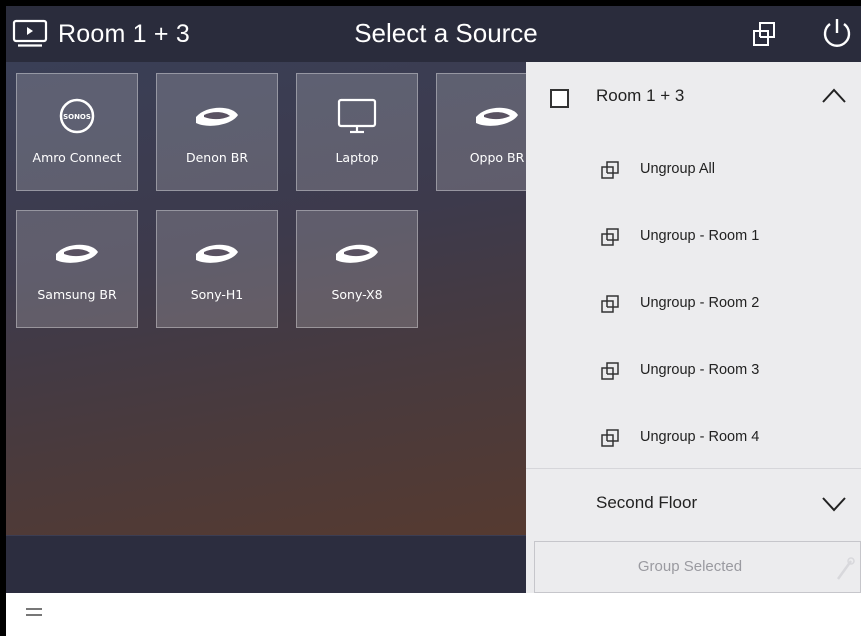 This screenshot has height=636, width=861. I want to click on footer-bar, so click(433, 614).